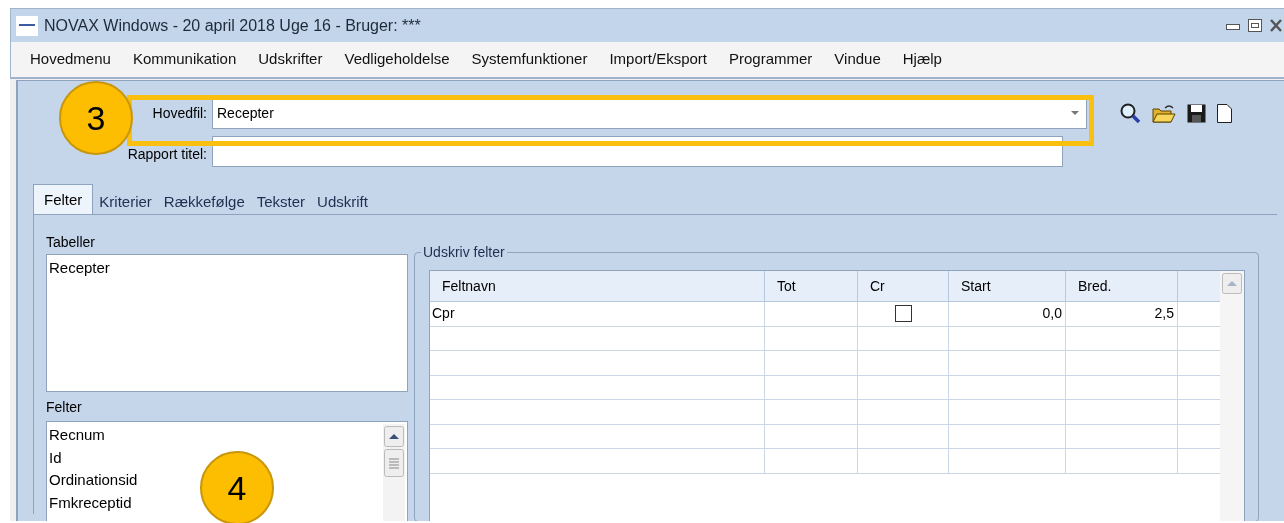 This screenshot has height=523, width=1284. I want to click on list-item: Ordinationsid, so click(93, 479).